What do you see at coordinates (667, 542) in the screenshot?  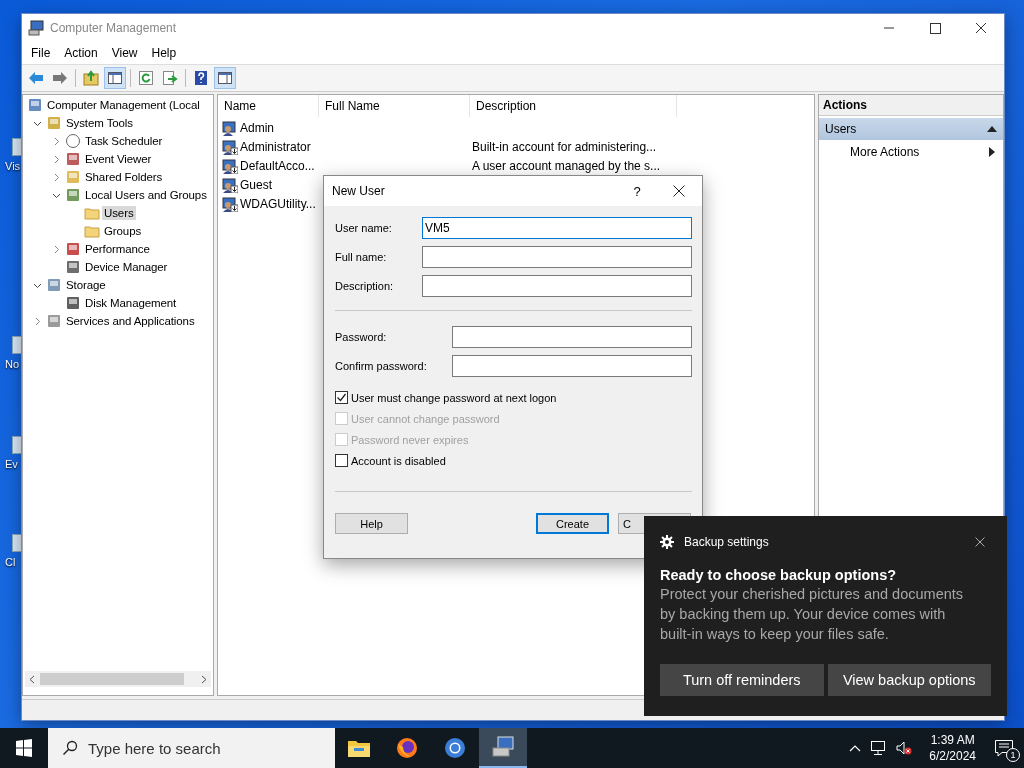 I see `settings-icon` at bounding box center [667, 542].